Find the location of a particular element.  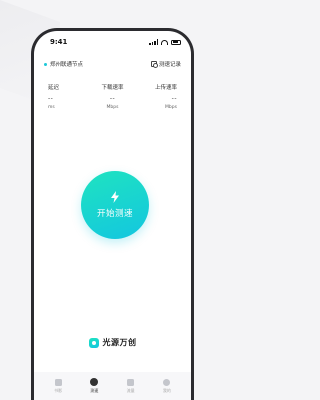

node-status-dot-icon is located at coordinates (45, 64).